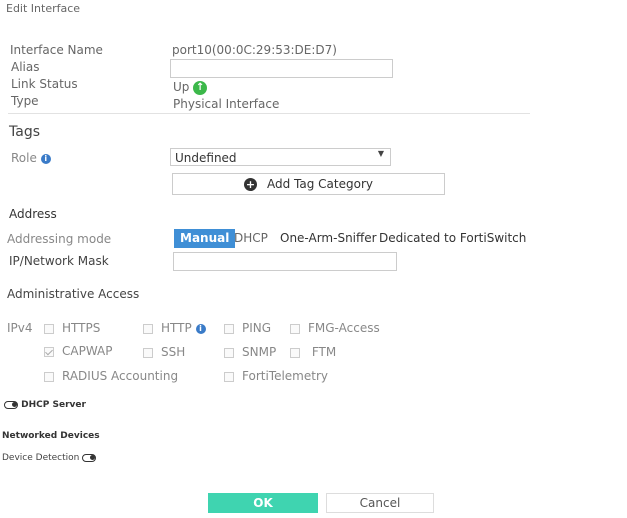  I want to click on interface-name-label: Interface Name, so click(56, 50).